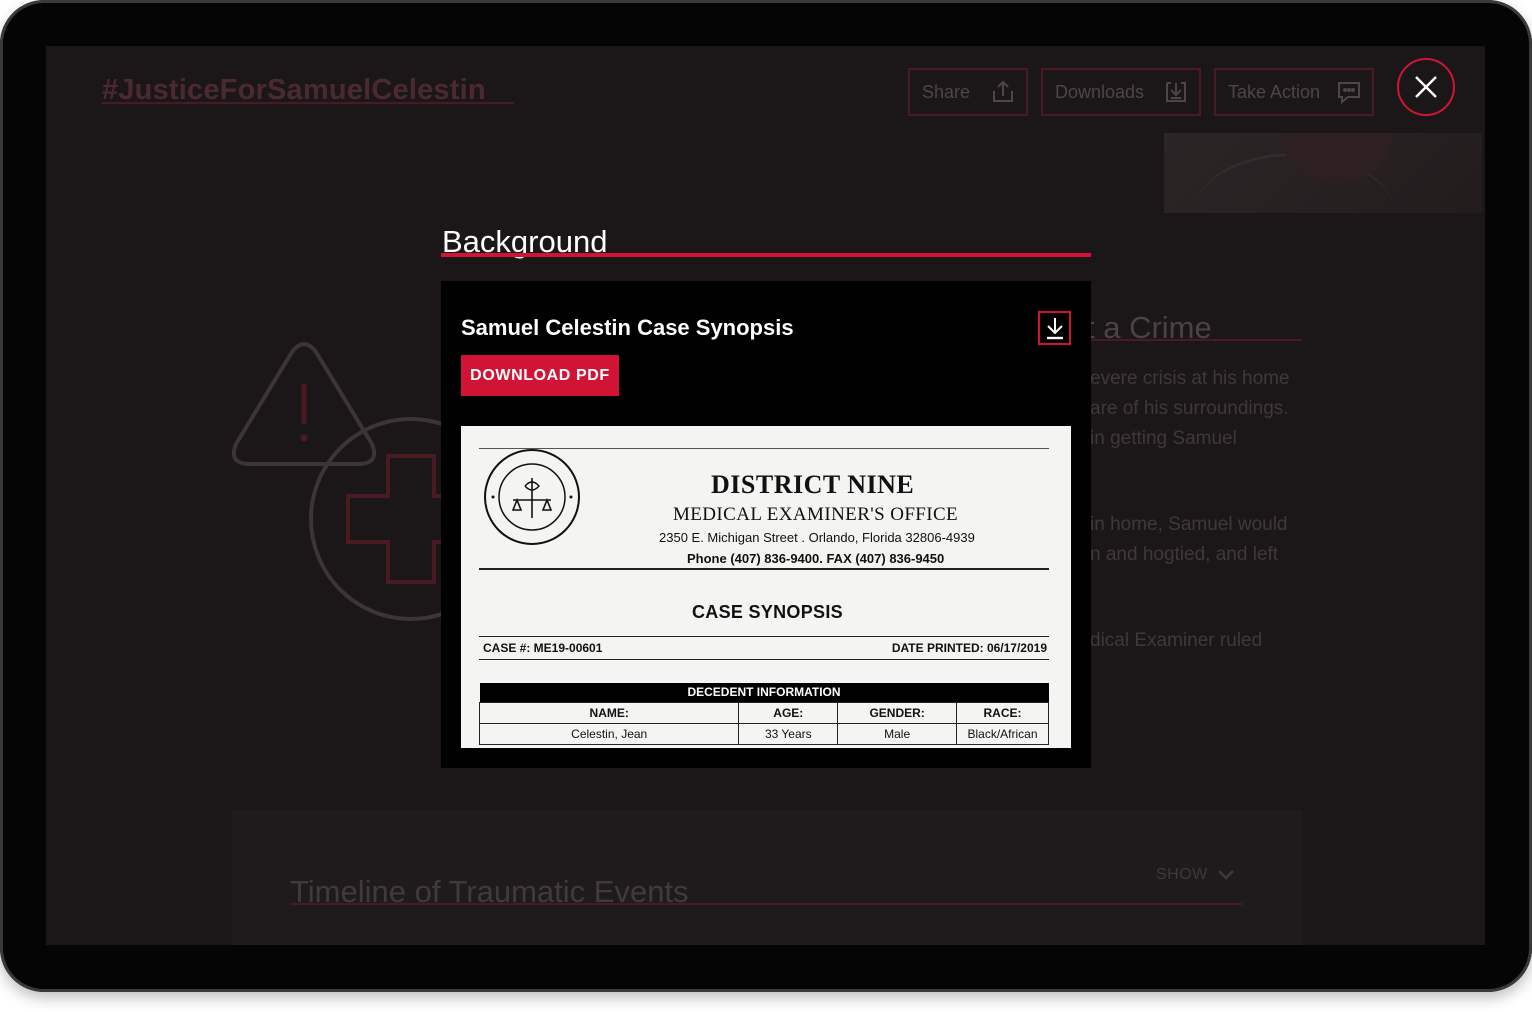 This screenshot has width=1532, height=1012. What do you see at coordinates (1349, 93) in the screenshot?
I see `chat-icon` at bounding box center [1349, 93].